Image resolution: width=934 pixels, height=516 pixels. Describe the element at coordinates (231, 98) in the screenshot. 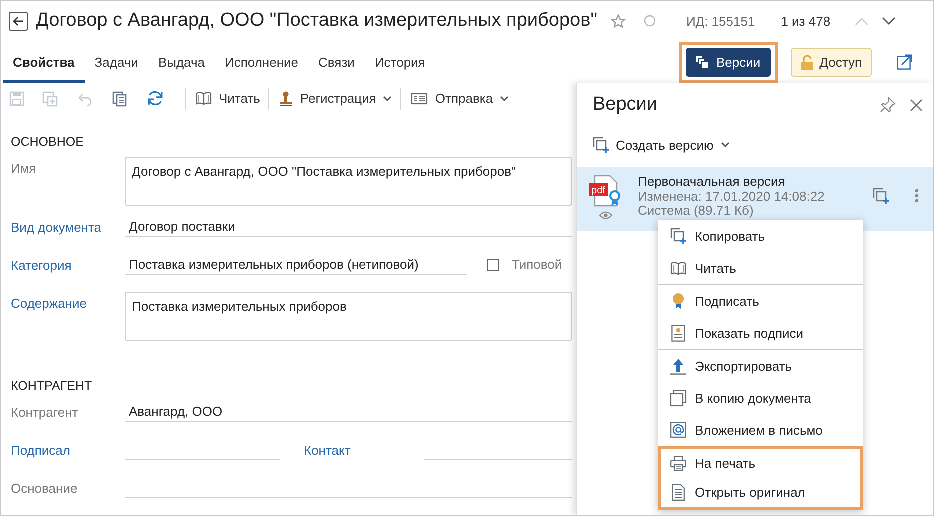

I see `toolbar-button: Читать` at that location.